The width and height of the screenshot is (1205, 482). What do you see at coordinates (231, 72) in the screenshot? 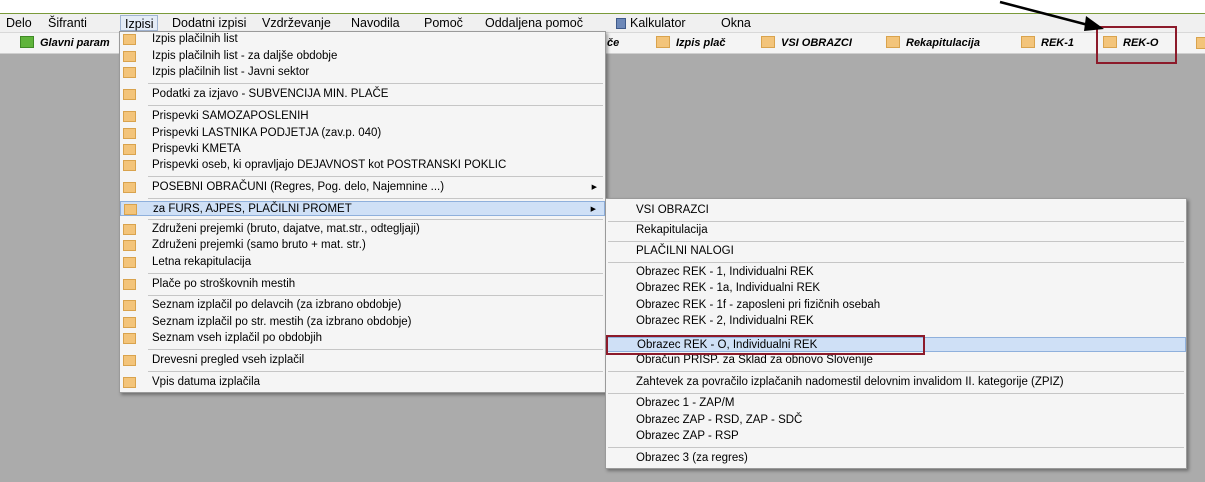
I see `menu-item-label: Izpis plačilnih list - Javni sektor` at bounding box center [231, 72].